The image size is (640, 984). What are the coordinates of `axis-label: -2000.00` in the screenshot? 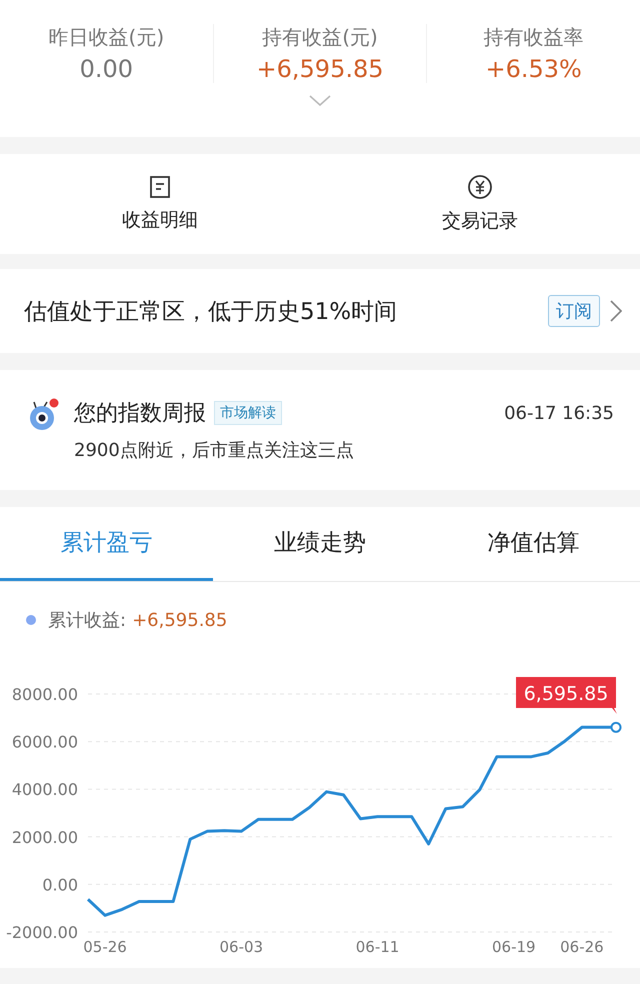 It's located at (42, 932).